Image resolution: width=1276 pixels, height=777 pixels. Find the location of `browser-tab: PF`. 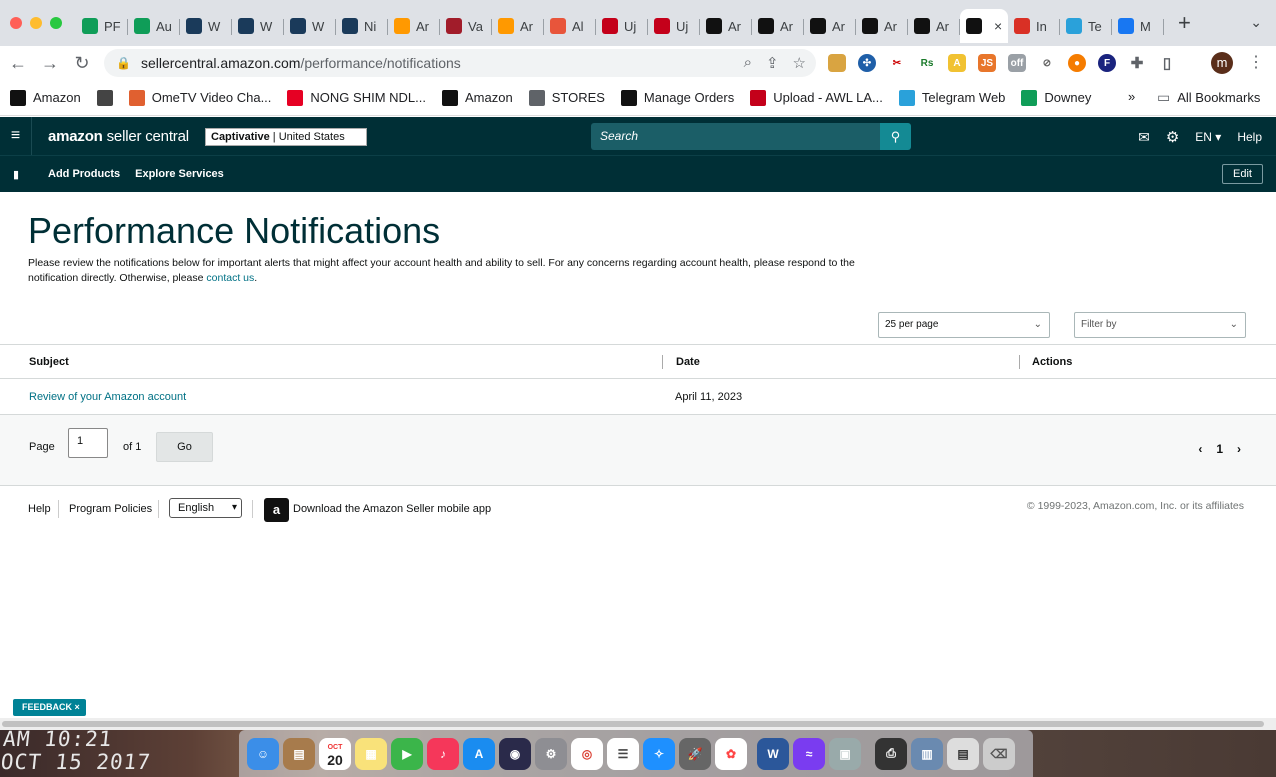

browser-tab: PF is located at coordinates (102, 26).